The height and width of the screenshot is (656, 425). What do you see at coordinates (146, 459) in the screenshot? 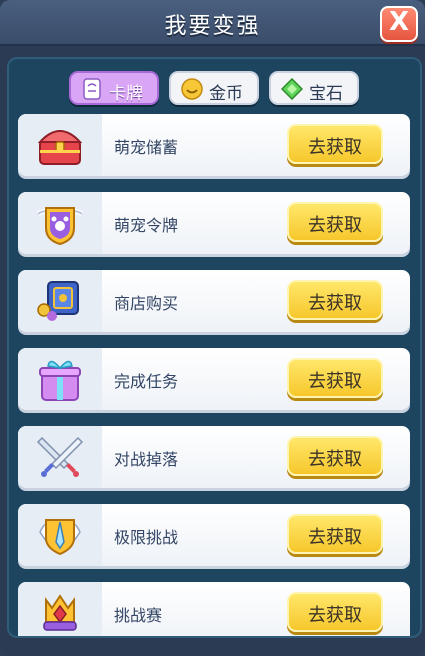
I see `item-name: 对战掉落` at bounding box center [146, 459].